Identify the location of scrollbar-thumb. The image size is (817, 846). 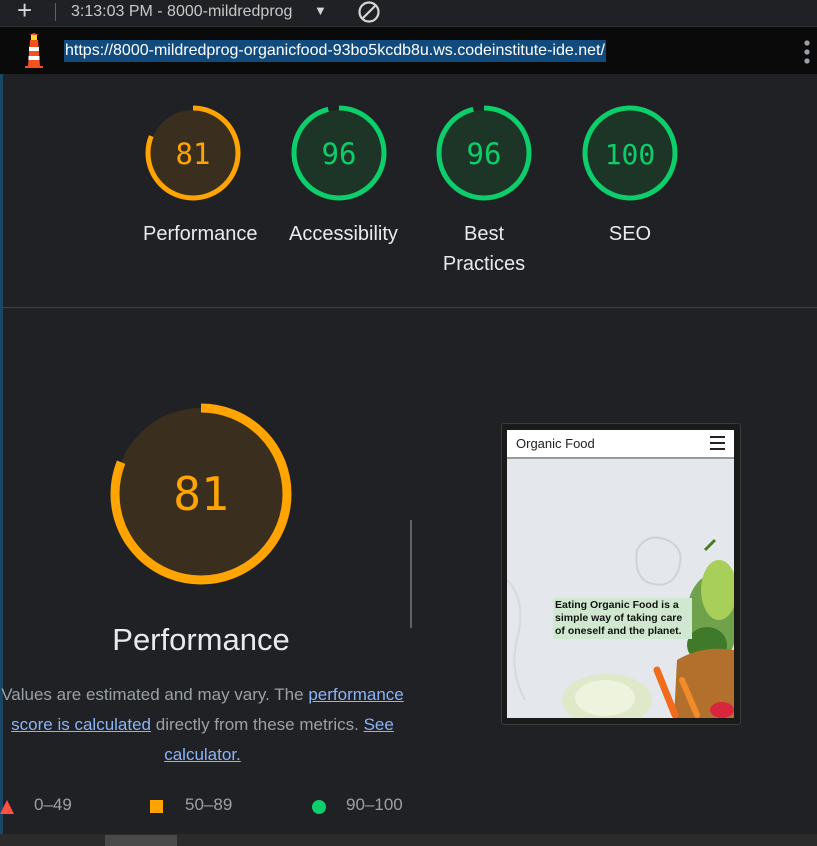
(141, 840).